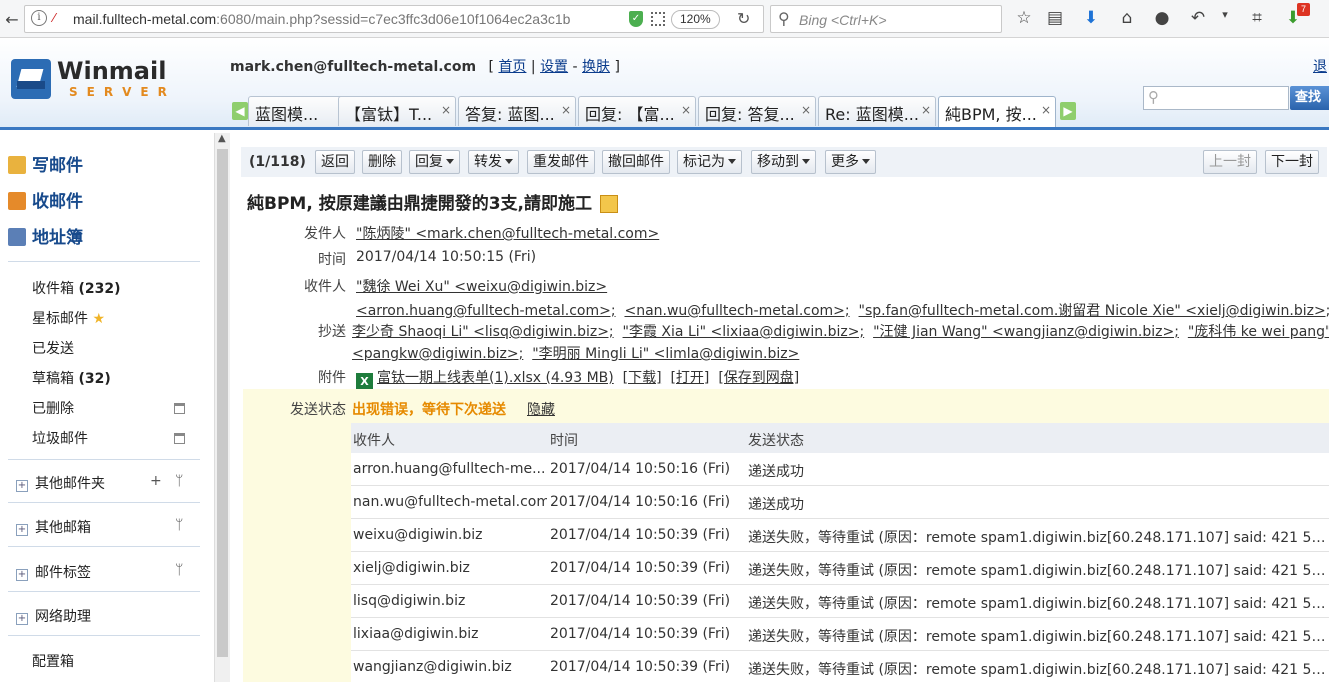 This screenshot has height=682, width=1329. I want to click on folder-inbox: 收件箱 (232), so click(76, 288).